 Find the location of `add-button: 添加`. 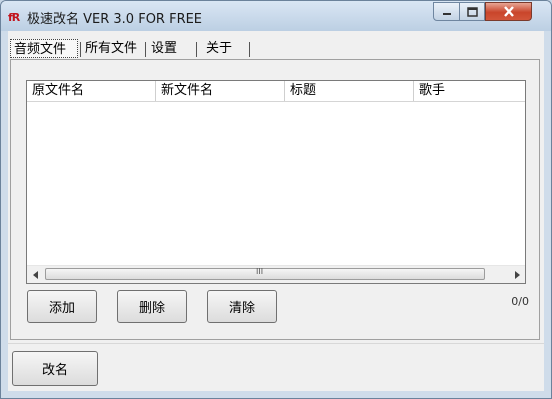

add-button: 添加 is located at coordinates (62, 306).